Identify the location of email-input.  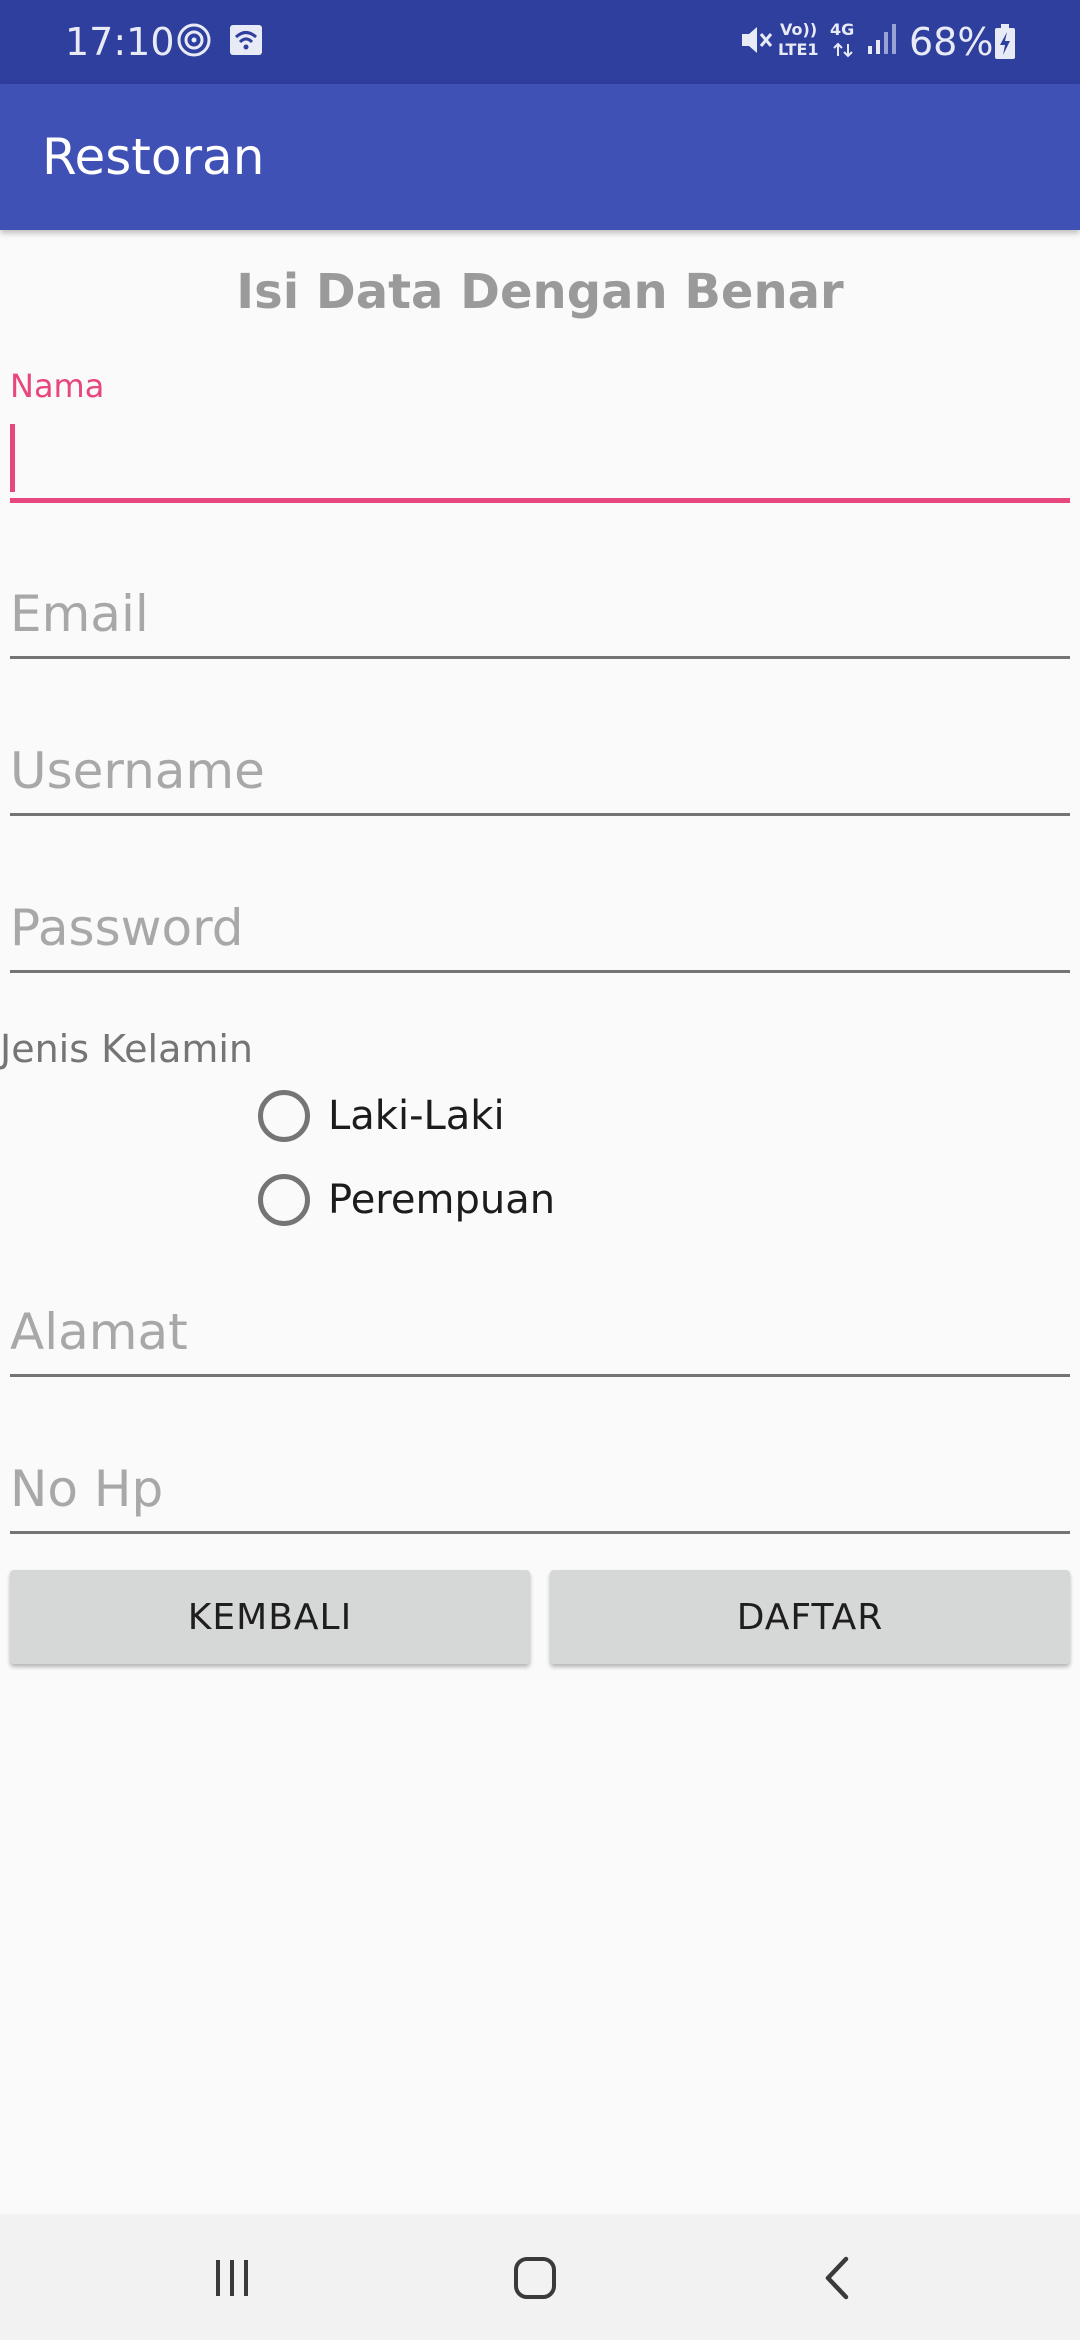
(540, 614).